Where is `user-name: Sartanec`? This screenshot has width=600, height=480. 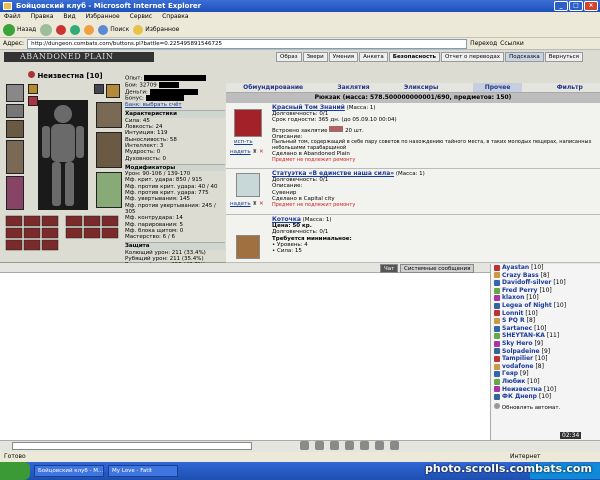 user-name: Sartanec is located at coordinates (517, 329).